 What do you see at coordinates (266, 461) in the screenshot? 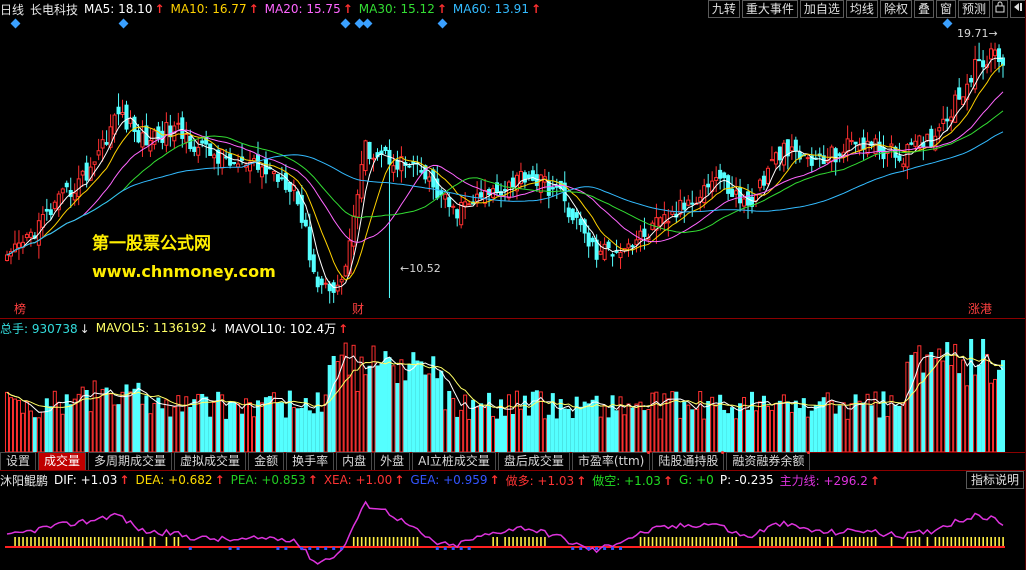
I see `tab-4: 金额` at bounding box center [266, 461].